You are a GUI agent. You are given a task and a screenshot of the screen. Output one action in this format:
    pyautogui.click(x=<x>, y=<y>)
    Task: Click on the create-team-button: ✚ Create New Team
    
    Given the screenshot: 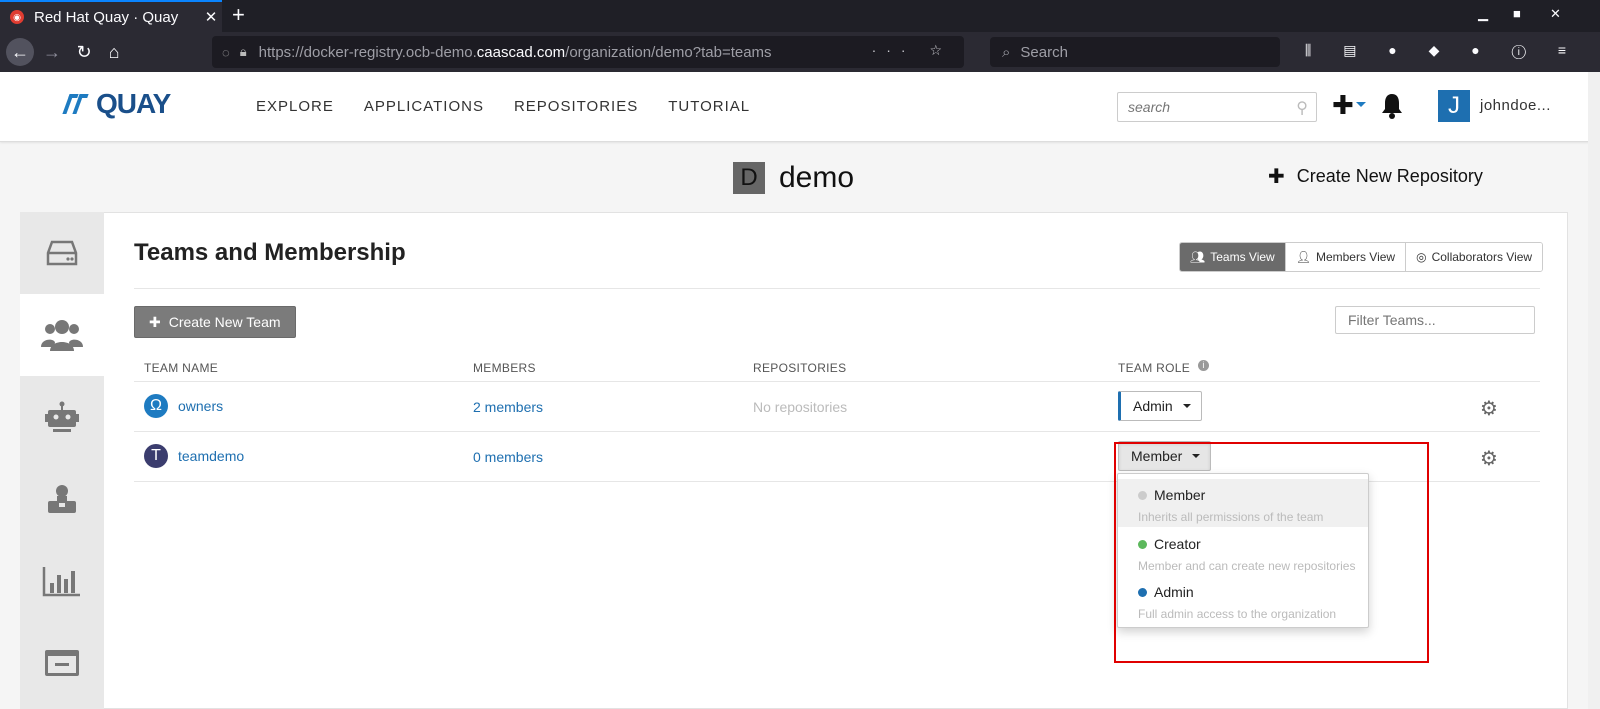 What is the action you would take?
    pyautogui.click(x=215, y=322)
    